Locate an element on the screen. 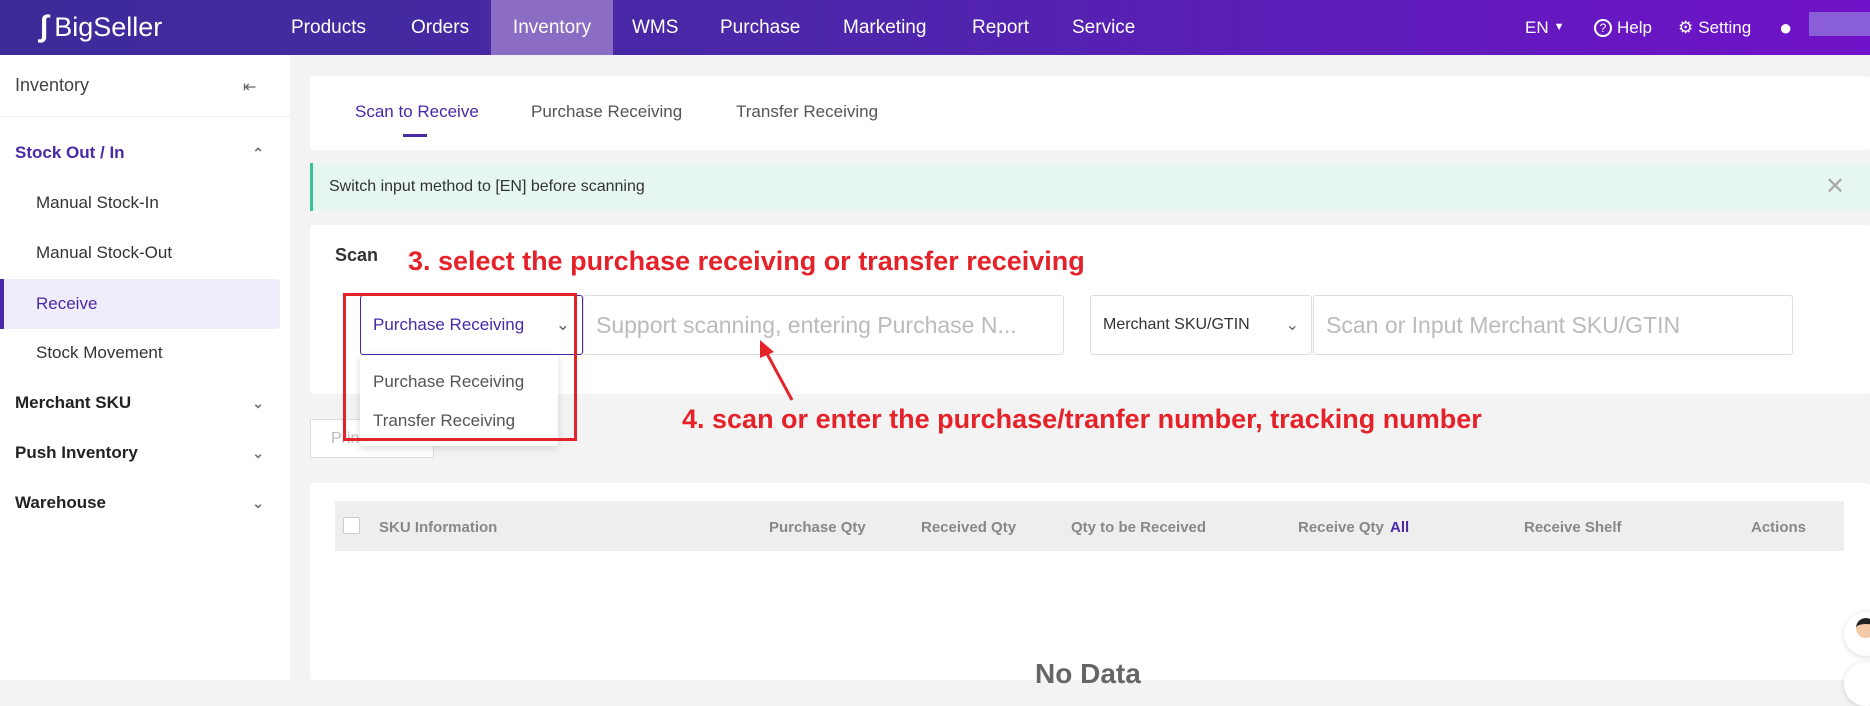 The image size is (1870, 706). nav-purchase: Purchase is located at coordinates (760, 27).